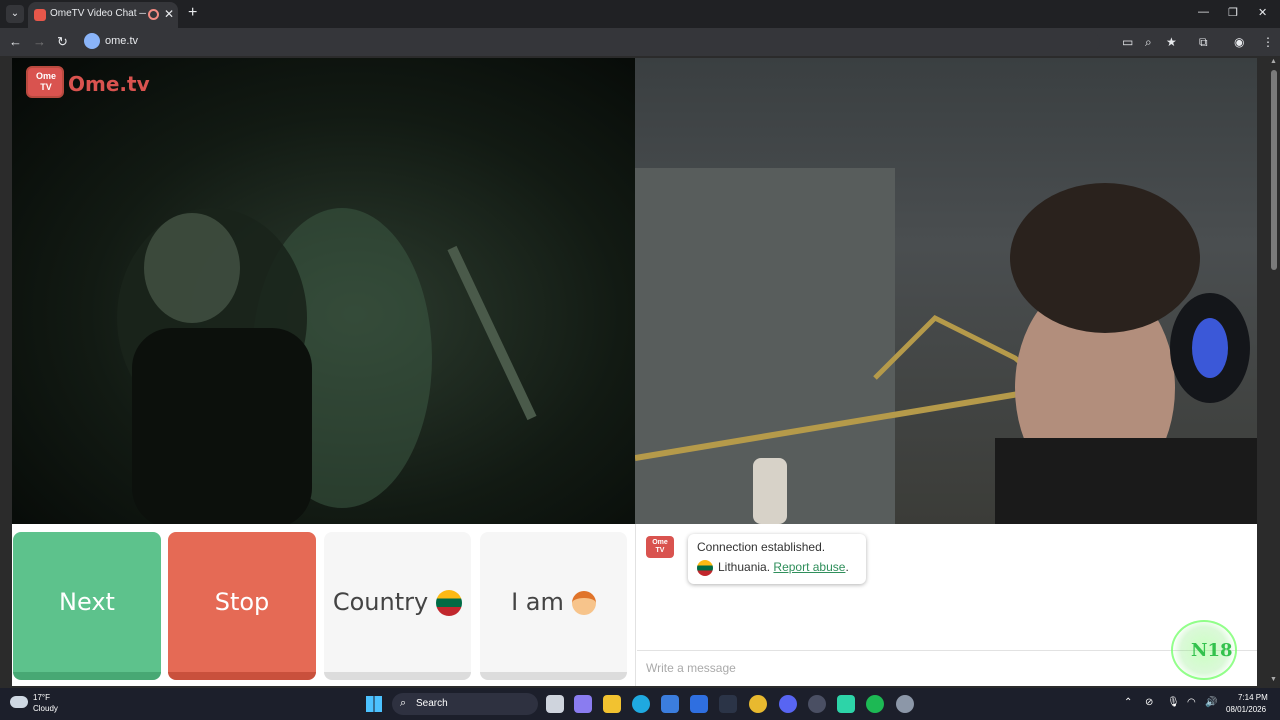  What do you see at coordinates (768, 567) in the screenshot?
I see `country-suffix: .` at bounding box center [768, 567].